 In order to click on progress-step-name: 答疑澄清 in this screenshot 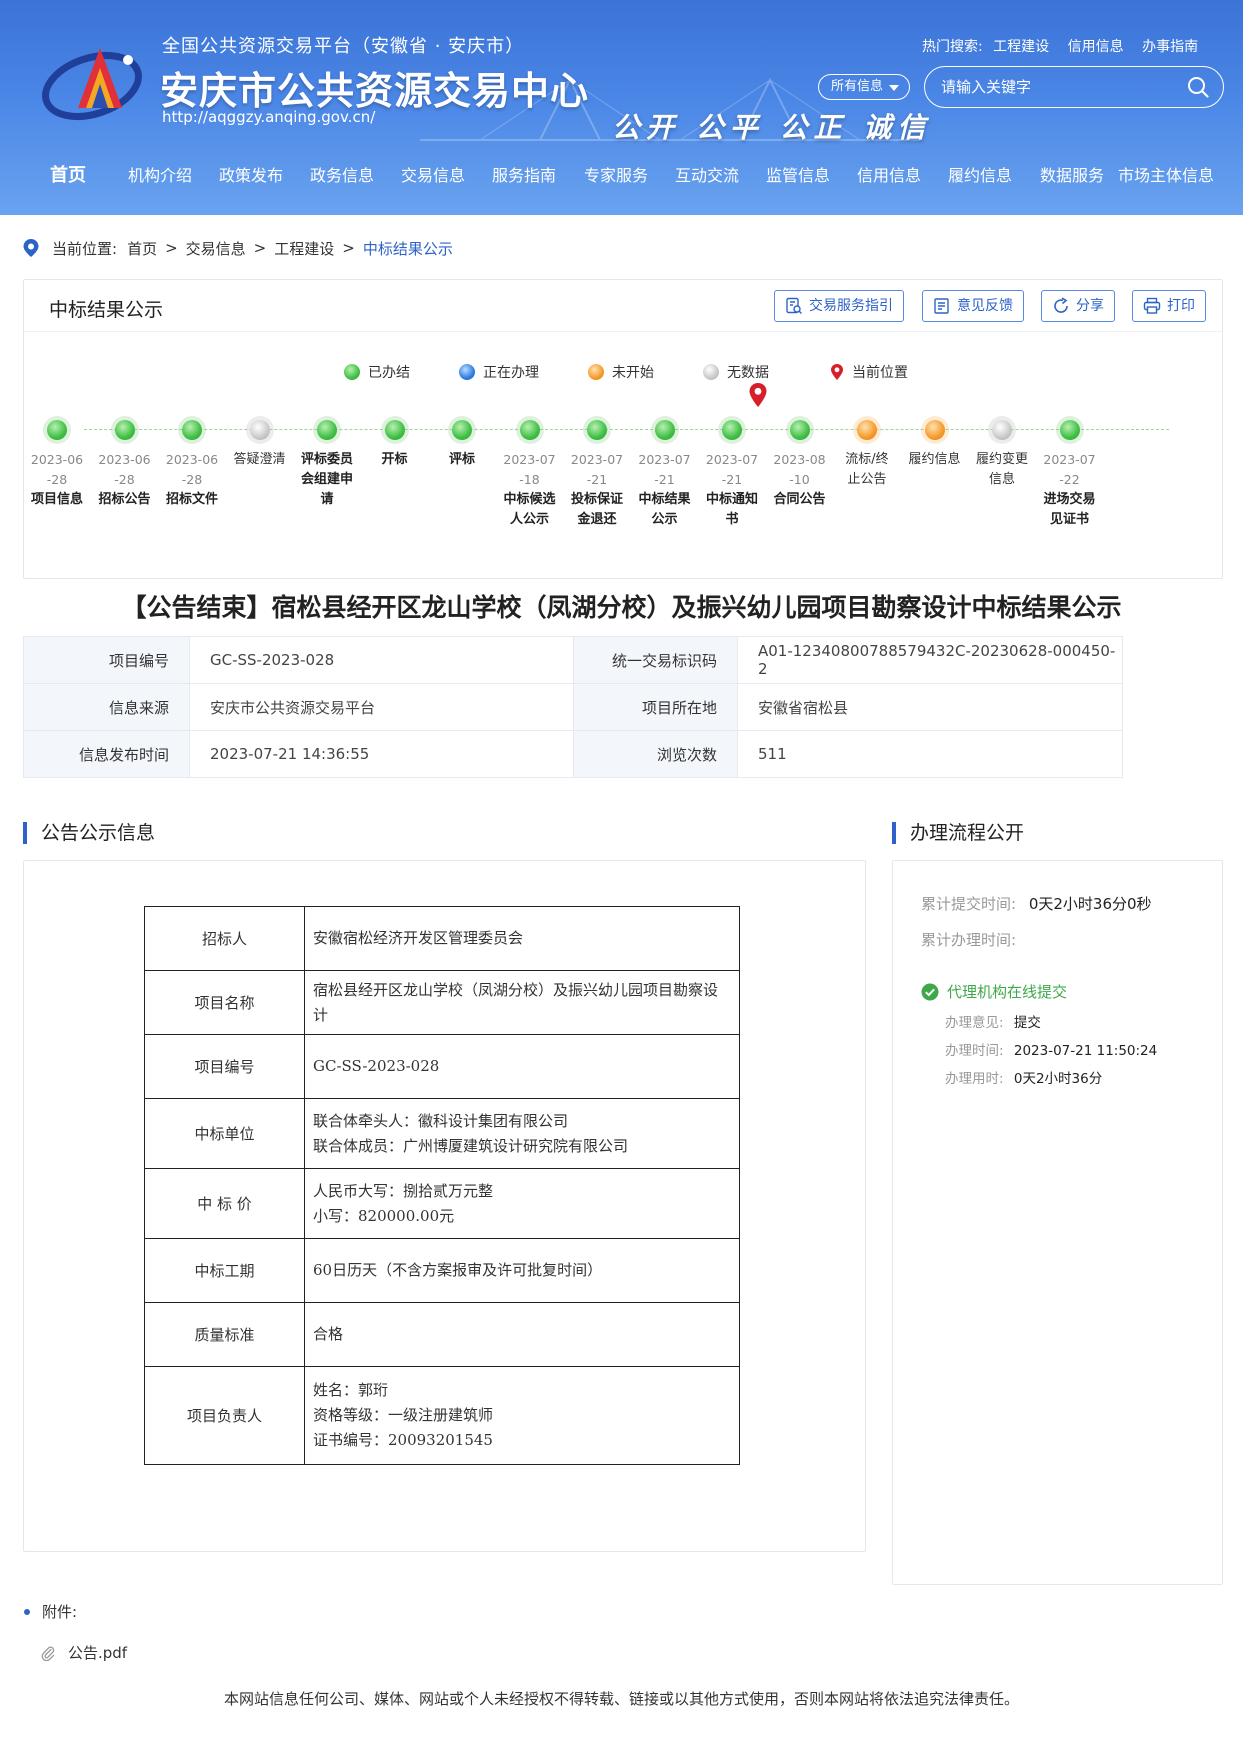, I will do `click(259, 459)`.